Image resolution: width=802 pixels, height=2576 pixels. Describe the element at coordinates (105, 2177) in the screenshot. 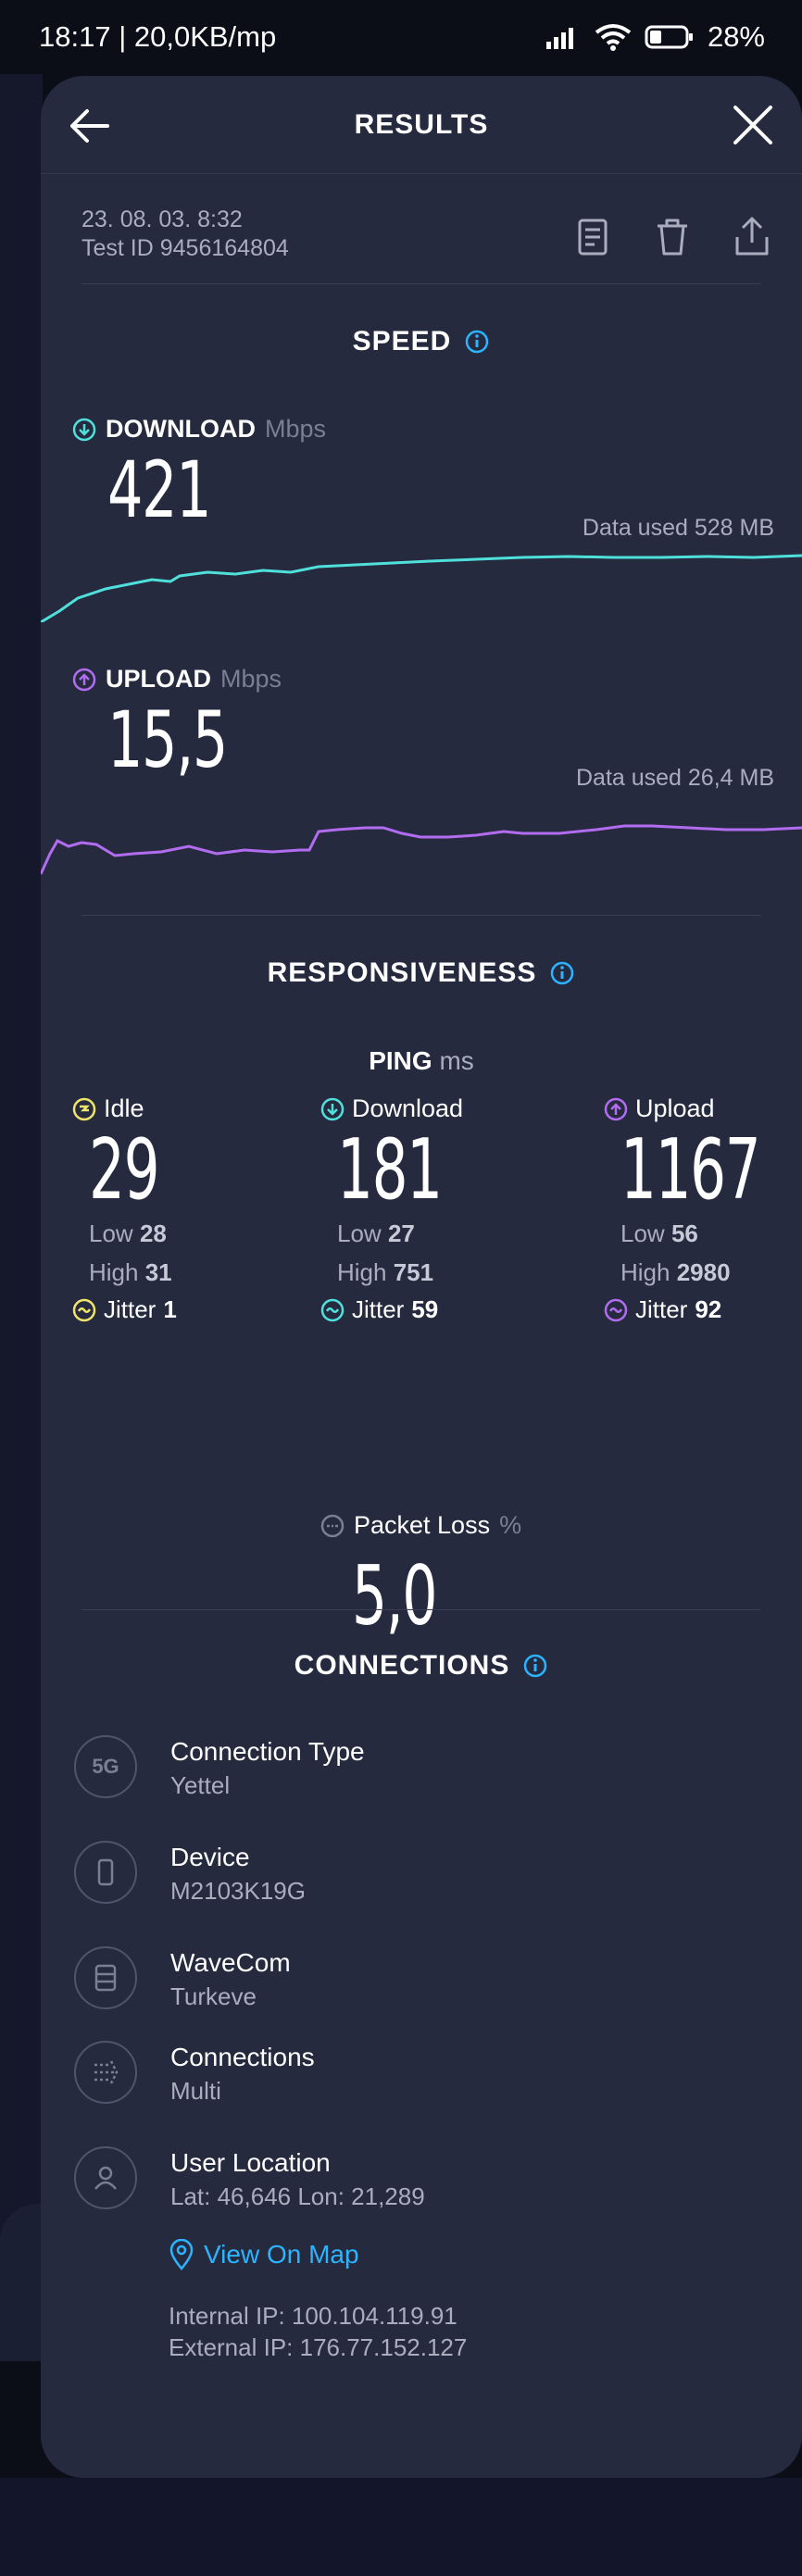

I see `user-icon` at that location.